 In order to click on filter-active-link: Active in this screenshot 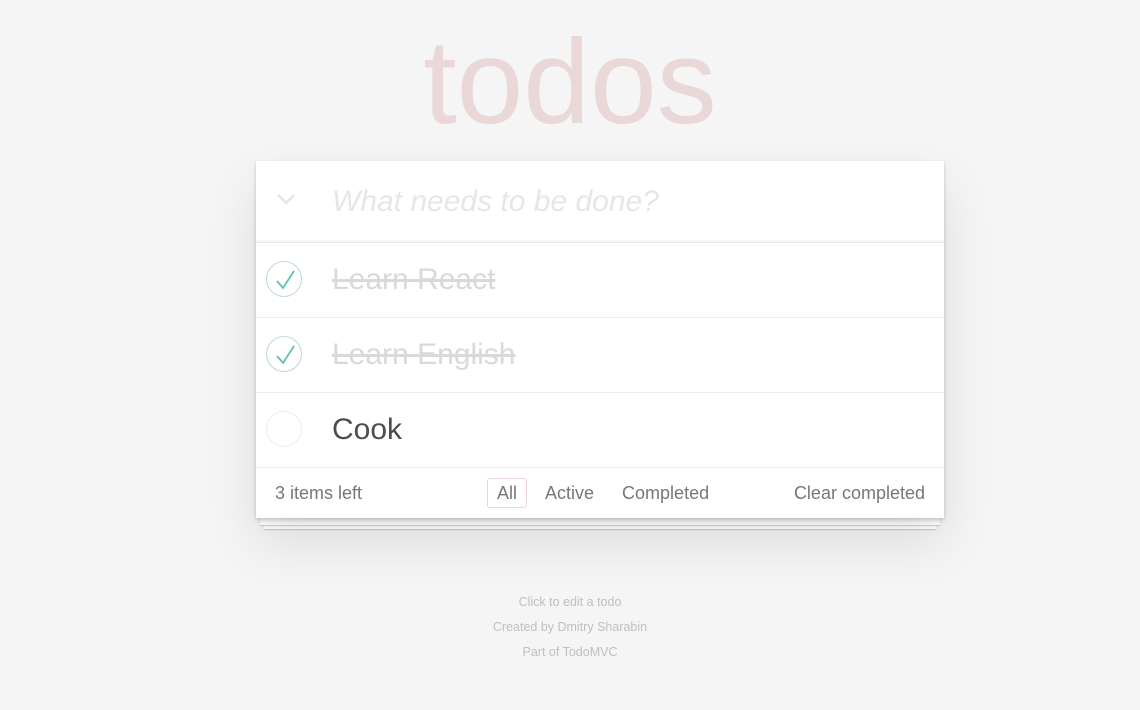, I will do `click(569, 493)`.